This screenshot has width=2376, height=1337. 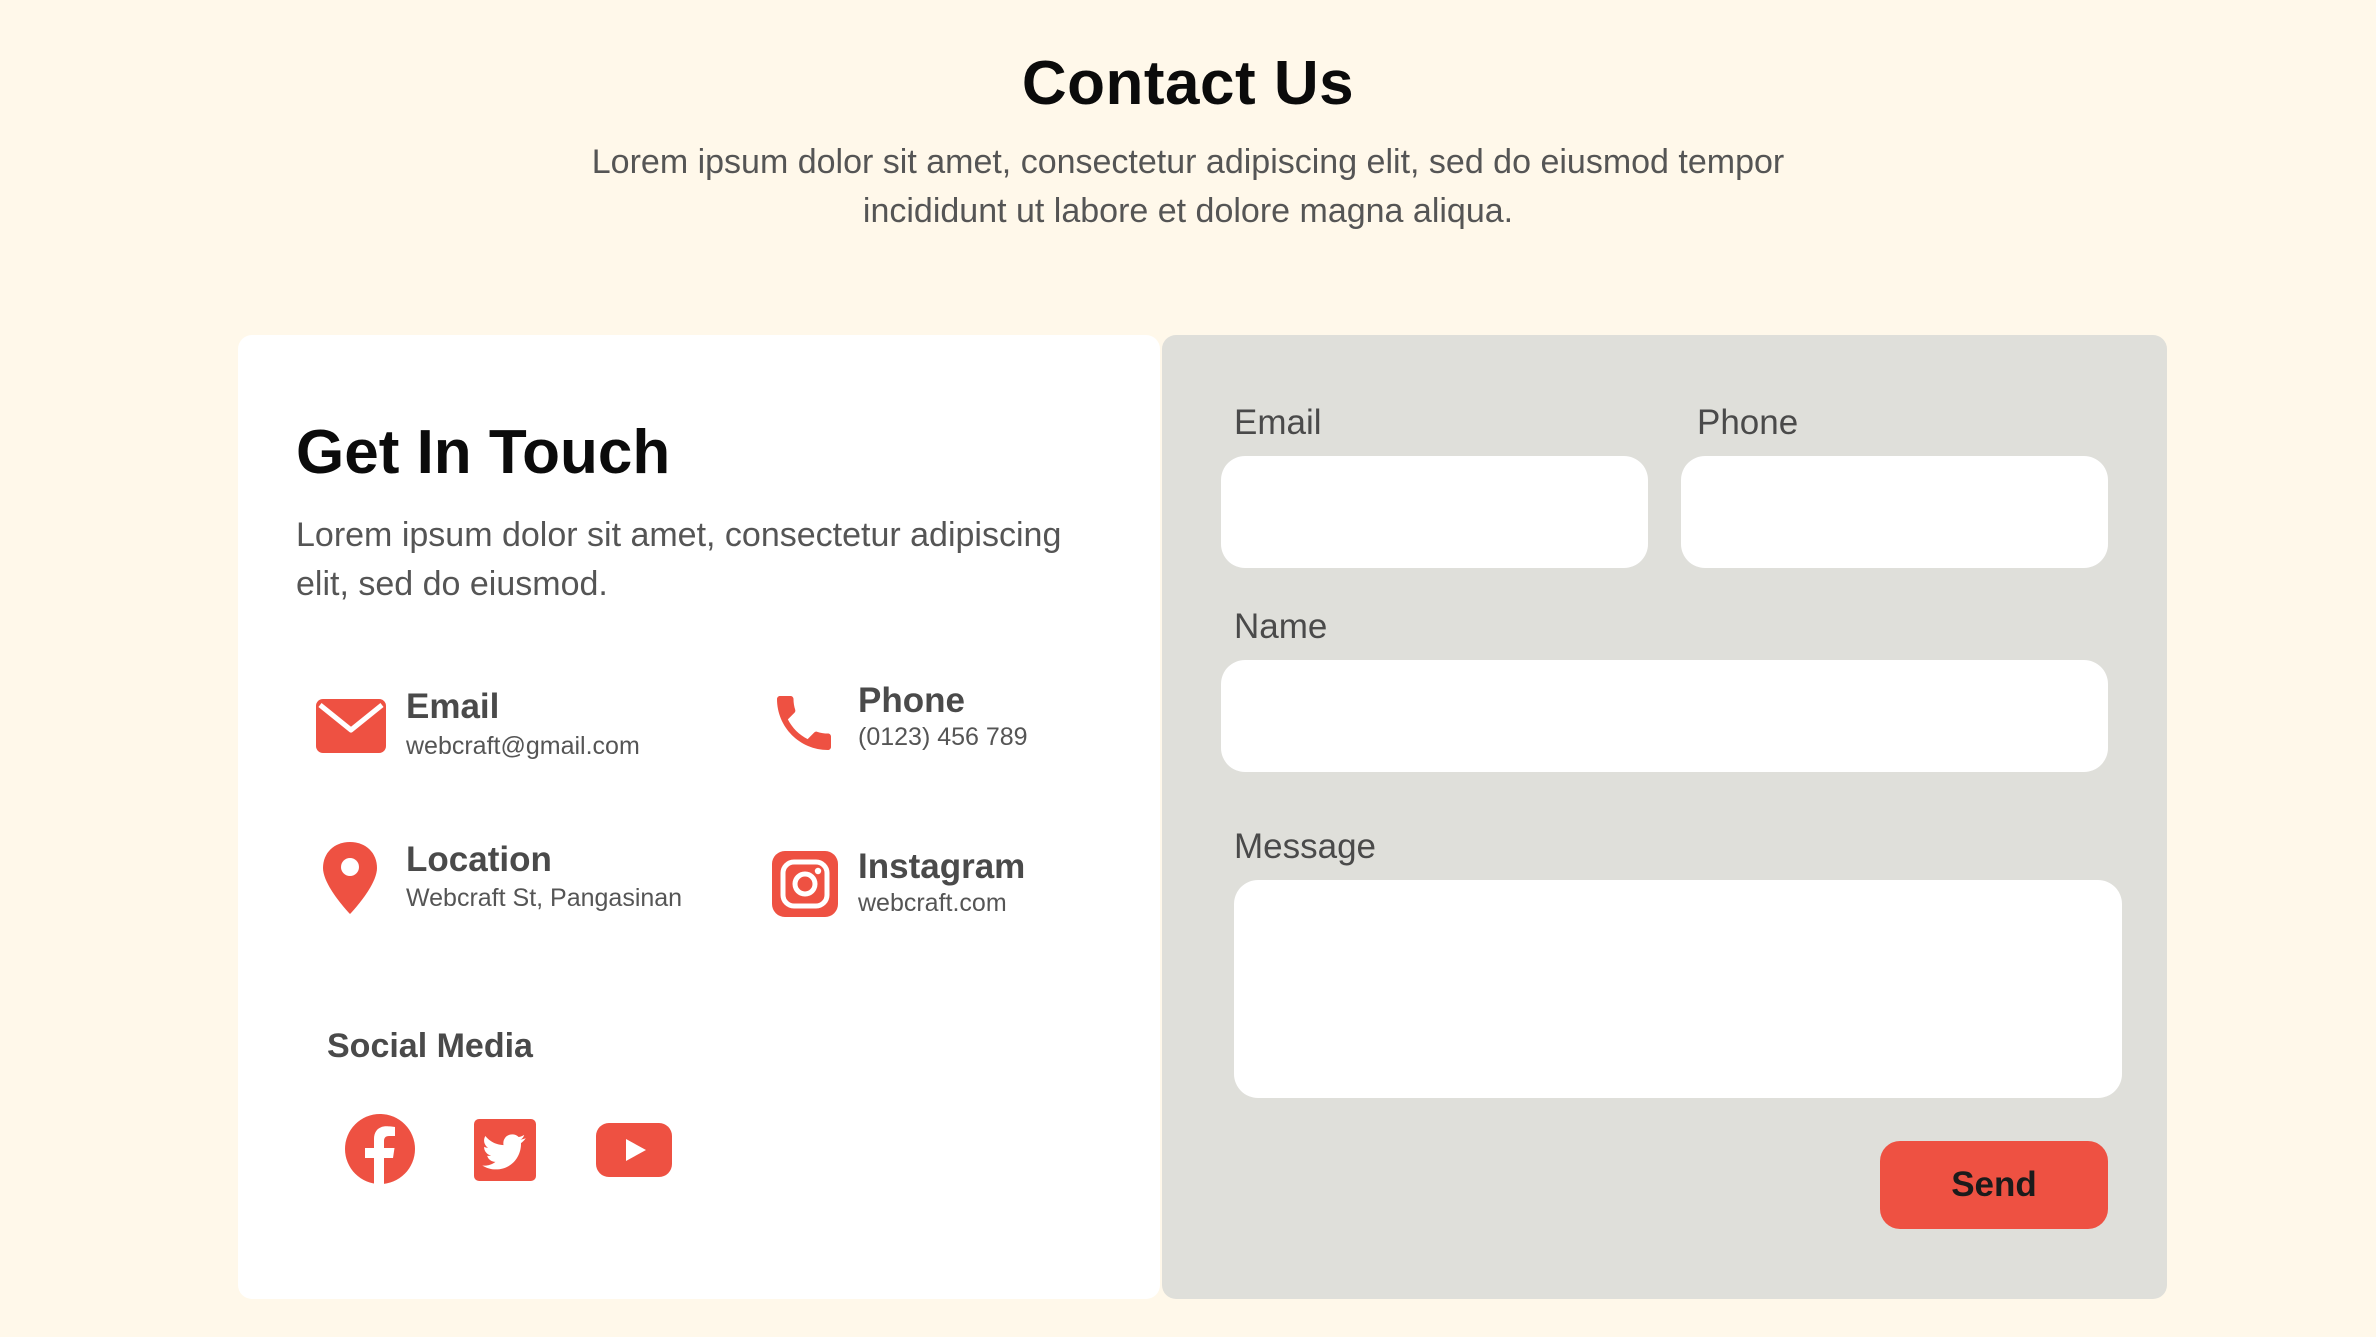 I want to click on contact-phone-label: Phone, so click(x=911, y=700).